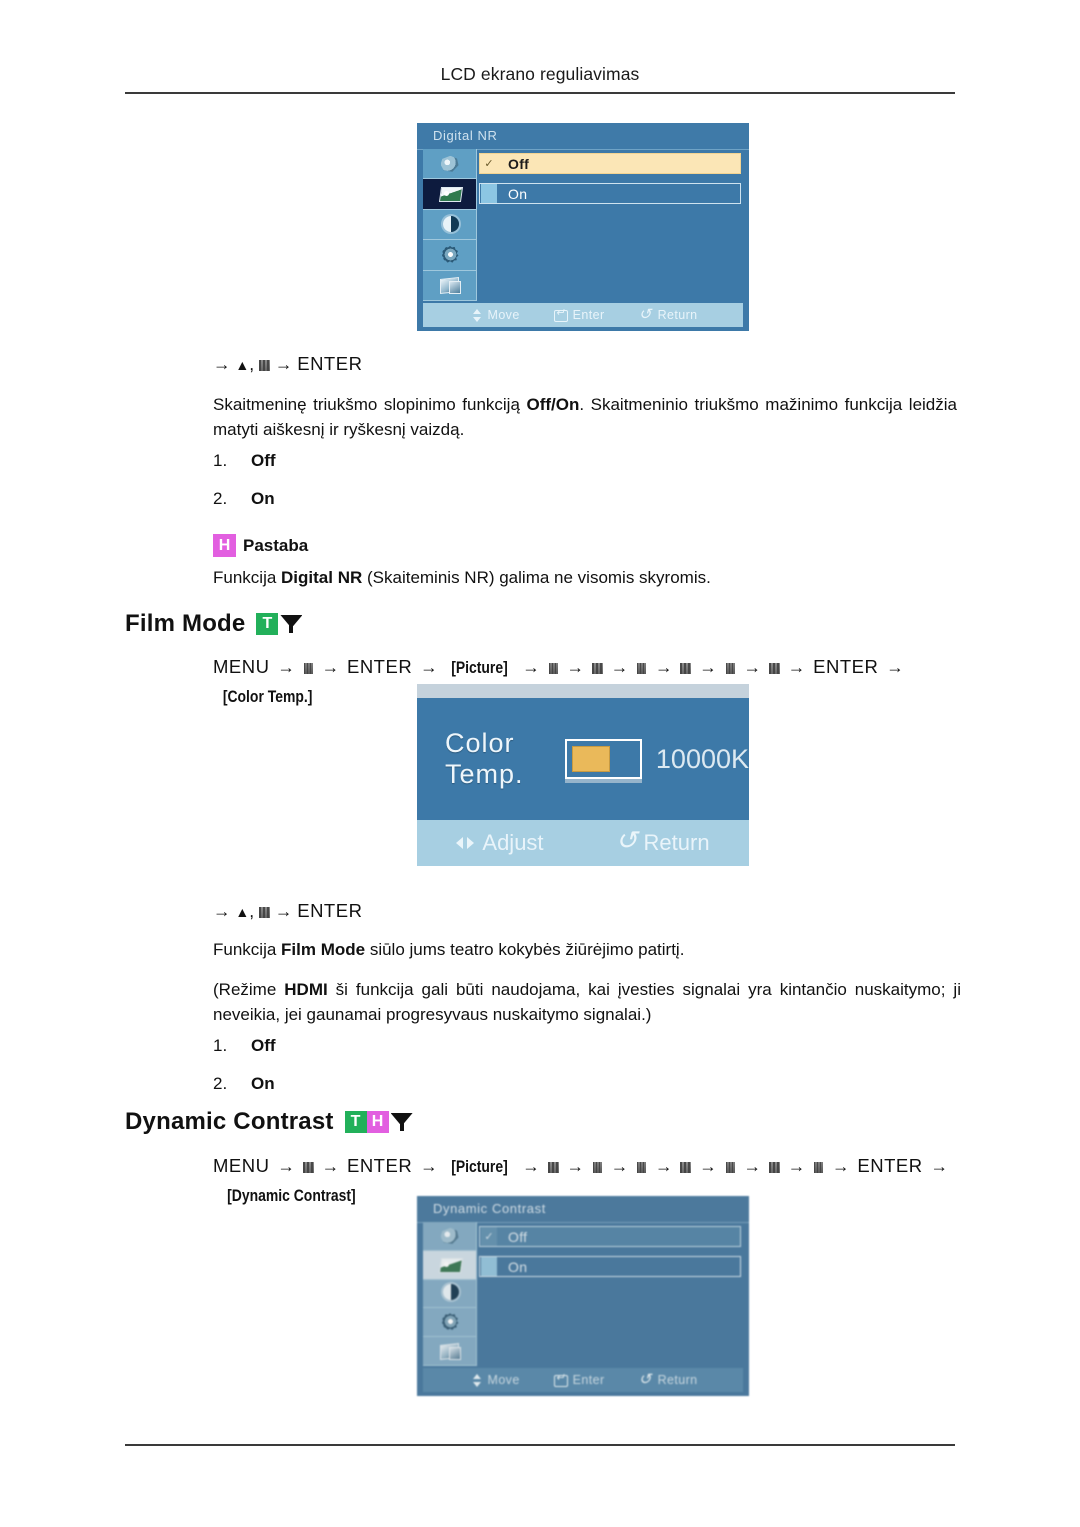  What do you see at coordinates (267, 696) in the screenshot?
I see `nav-color-temp-token: [Color Temp.]` at bounding box center [267, 696].